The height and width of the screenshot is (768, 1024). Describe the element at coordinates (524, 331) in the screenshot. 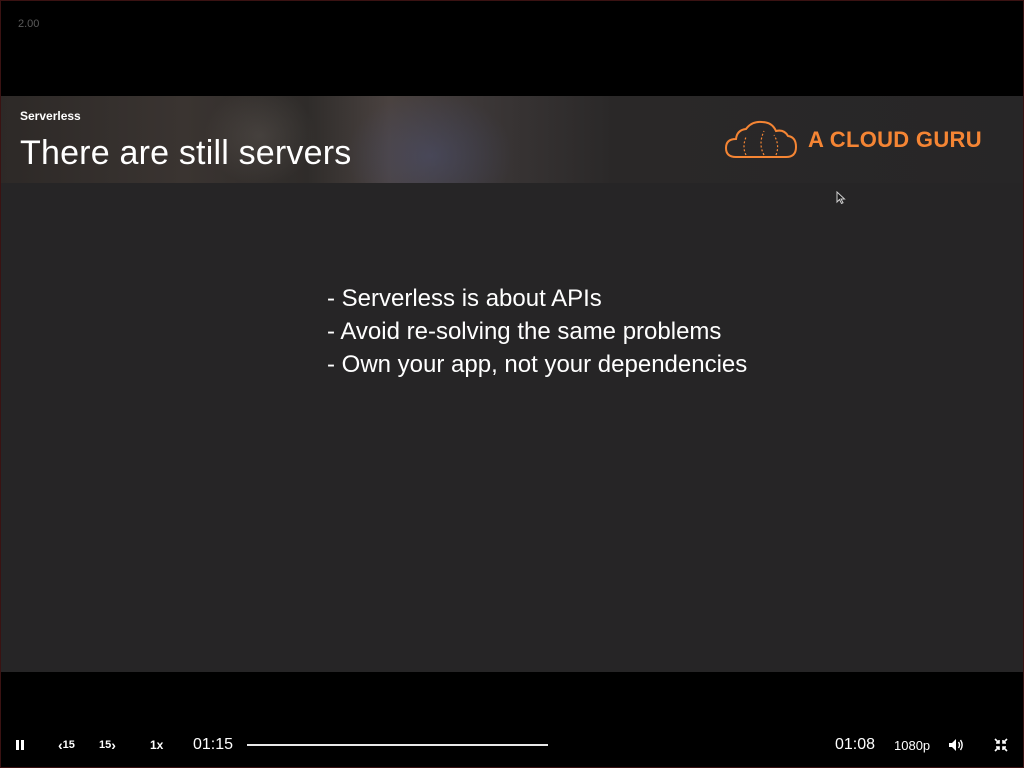

I see `bullet-item: - Avoid re-solving the same problems` at that location.